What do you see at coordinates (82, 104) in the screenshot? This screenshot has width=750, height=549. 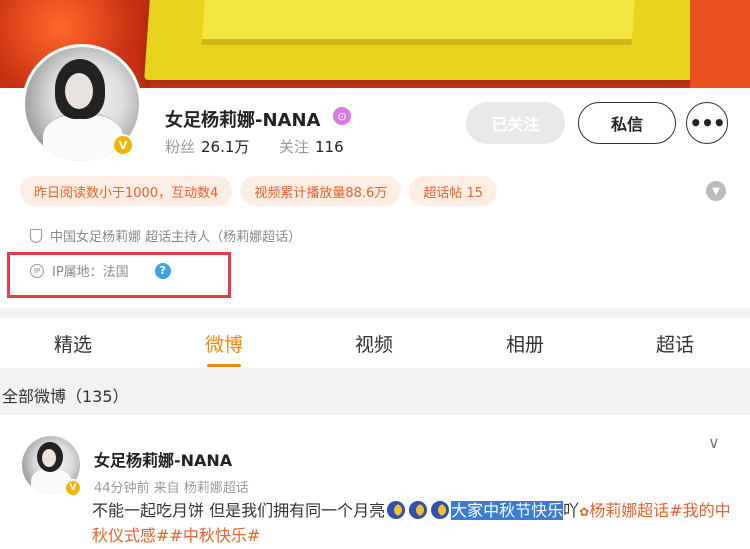 I see `profile-avatar: V` at bounding box center [82, 104].